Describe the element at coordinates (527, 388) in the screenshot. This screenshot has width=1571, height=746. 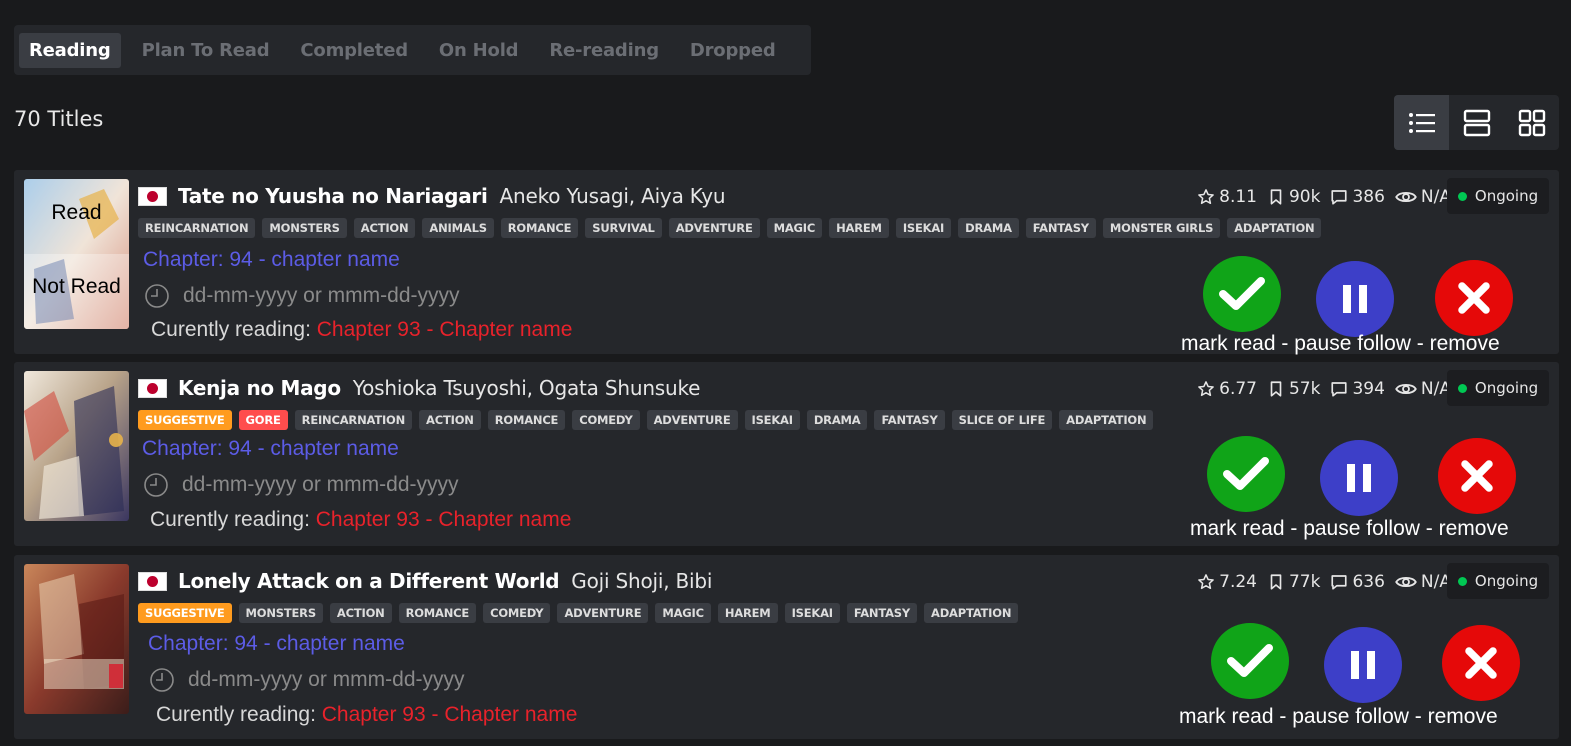
I see `manga-authors: Yoshioka Tsuyoshi, Ogata Shunsuke` at that location.